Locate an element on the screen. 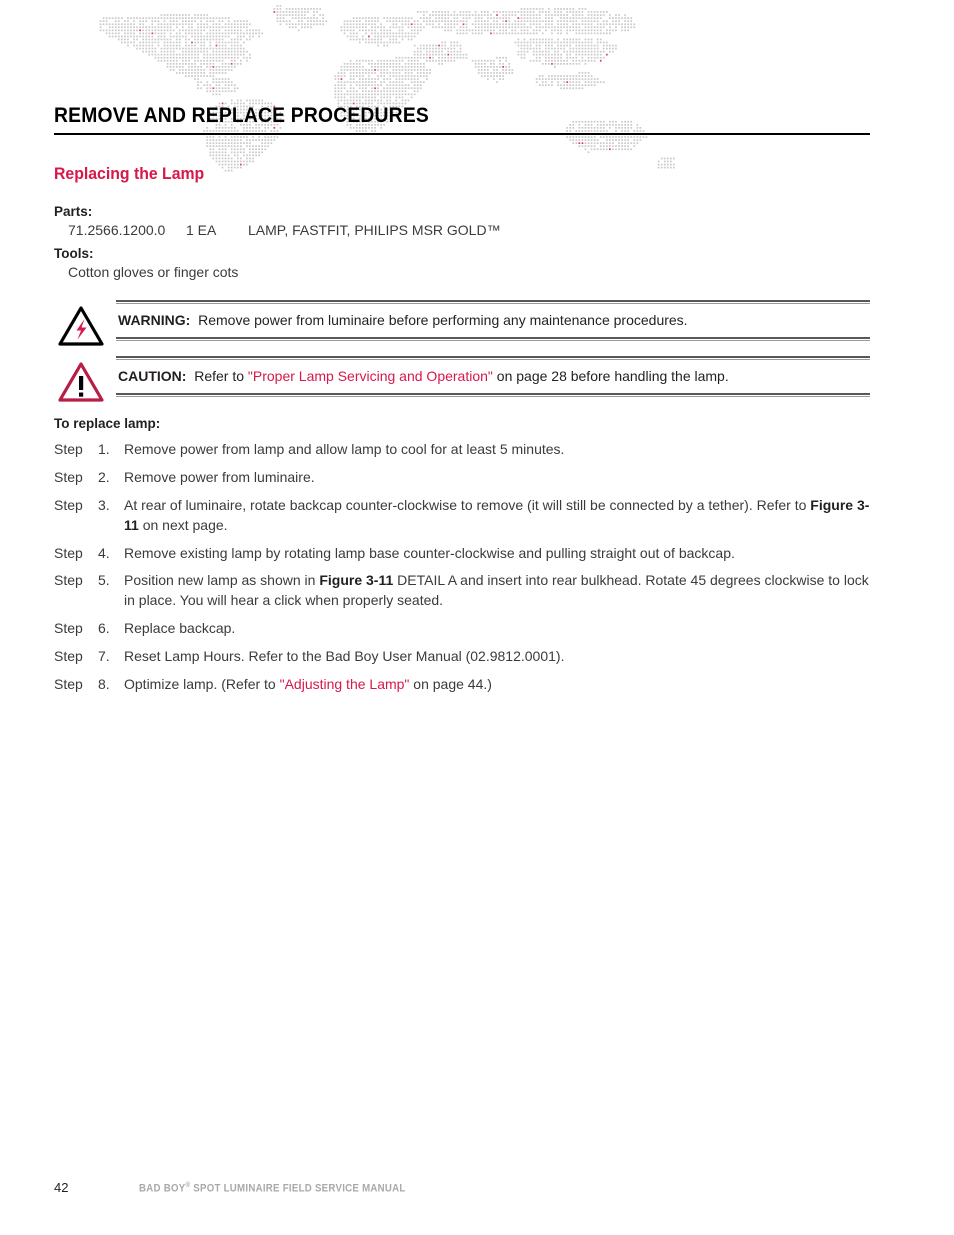  caution-message: Refer to is located at coordinates (221, 376).